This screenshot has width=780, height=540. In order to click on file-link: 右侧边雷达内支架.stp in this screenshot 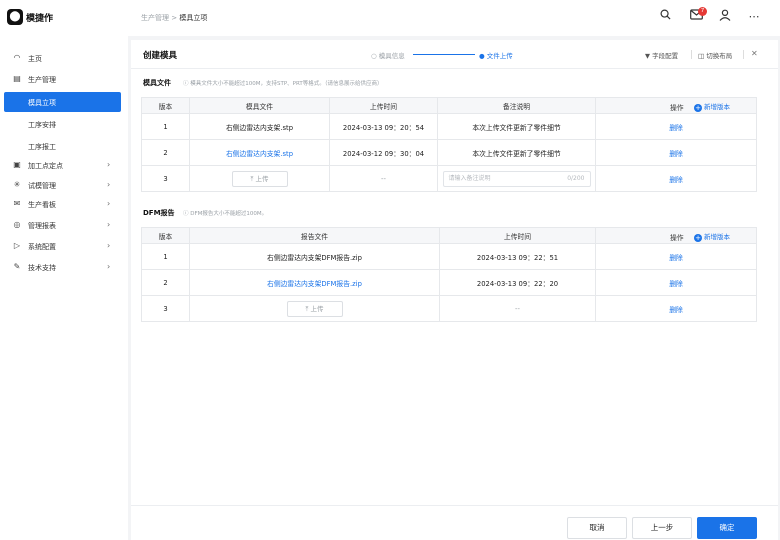, I will do `click(259, 154)`.